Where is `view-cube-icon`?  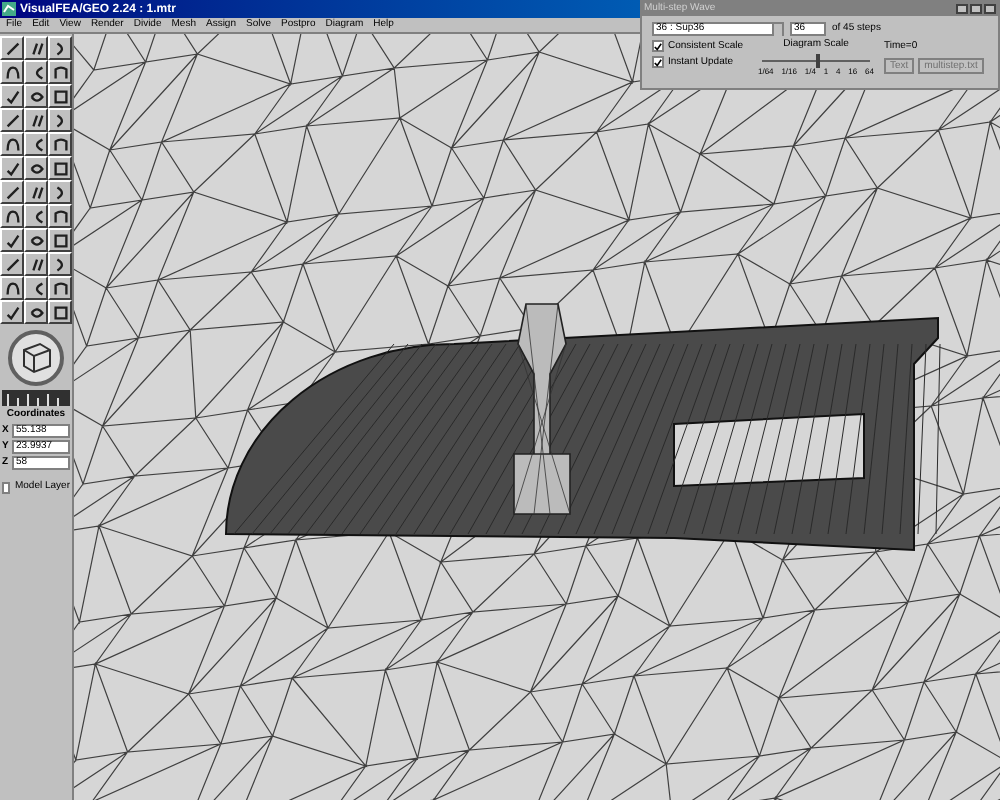 view-cube-icon is located at coordinates (36, 358).